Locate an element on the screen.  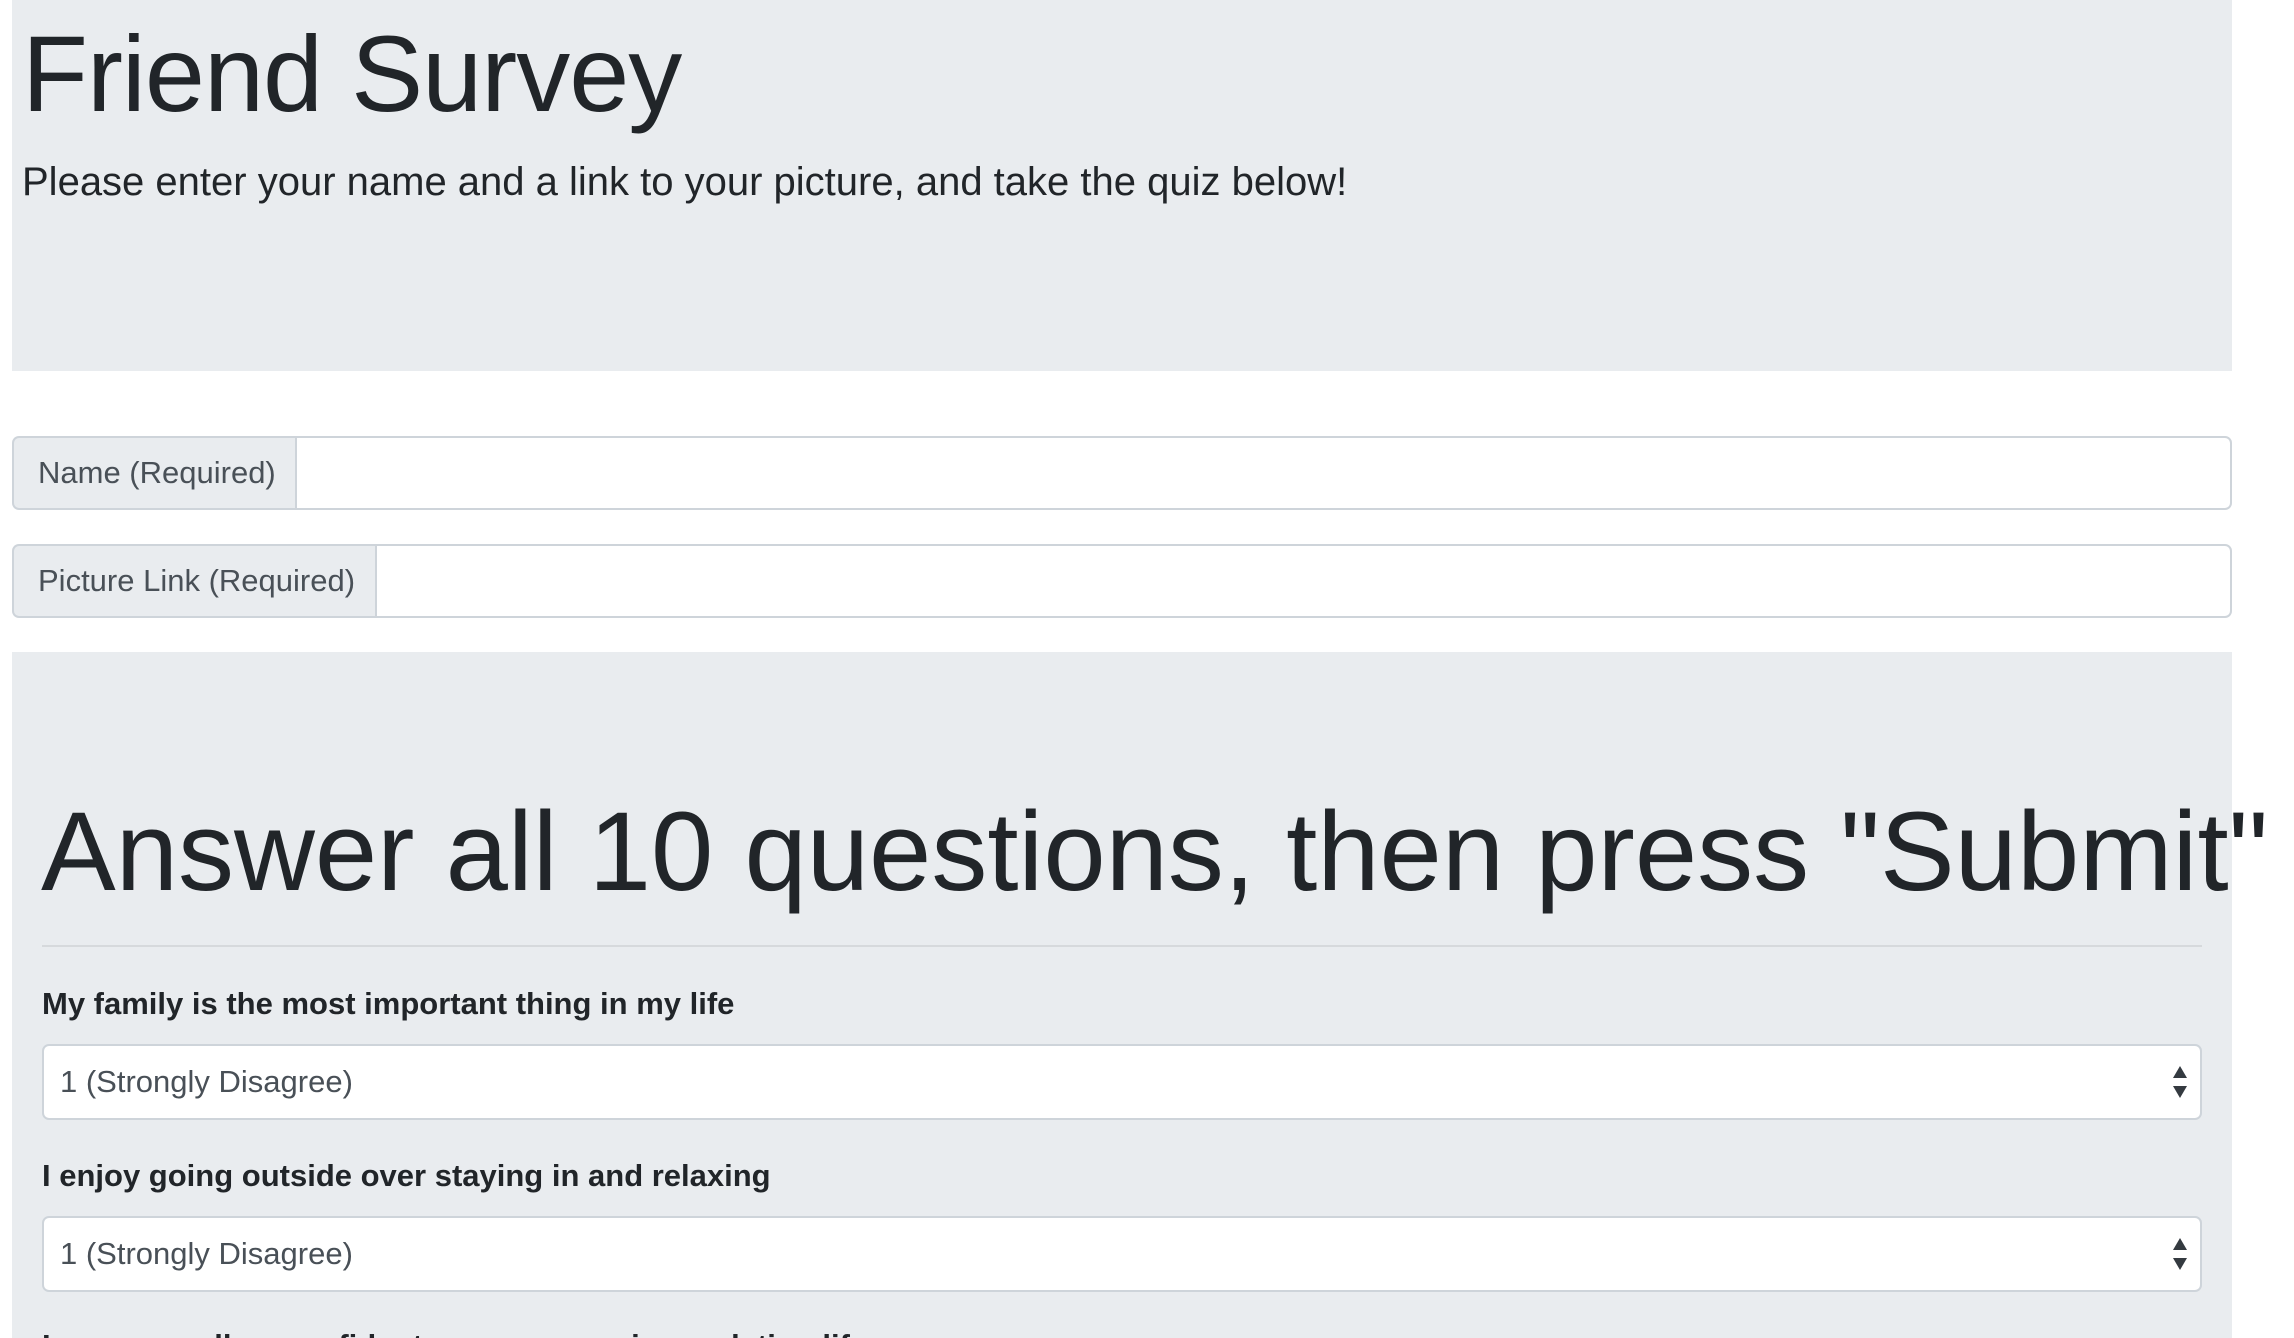
picture-link-input-group: Picture Link (Required) is located at coordinates (1122, 581).